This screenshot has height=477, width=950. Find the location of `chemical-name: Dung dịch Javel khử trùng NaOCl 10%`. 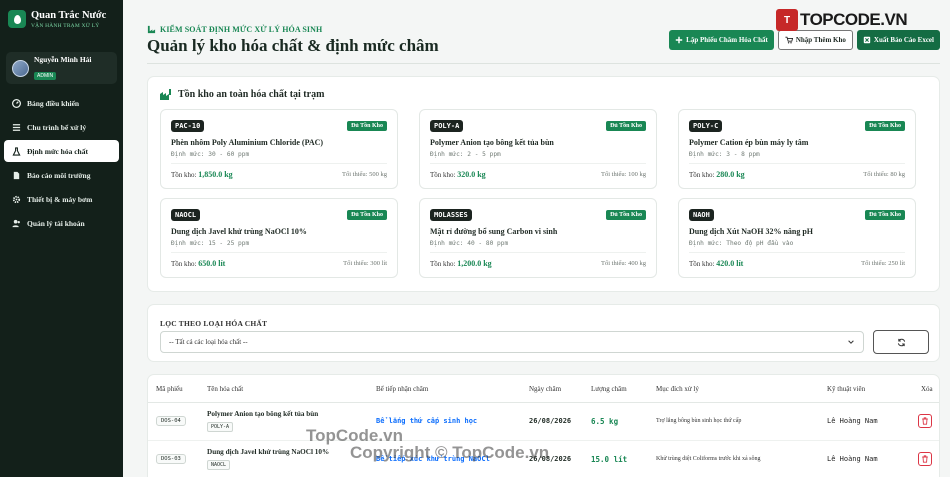

chemical-name: Dung dịch Javel khử trùng NaOCl 10% is located at coordinates (268, 452).